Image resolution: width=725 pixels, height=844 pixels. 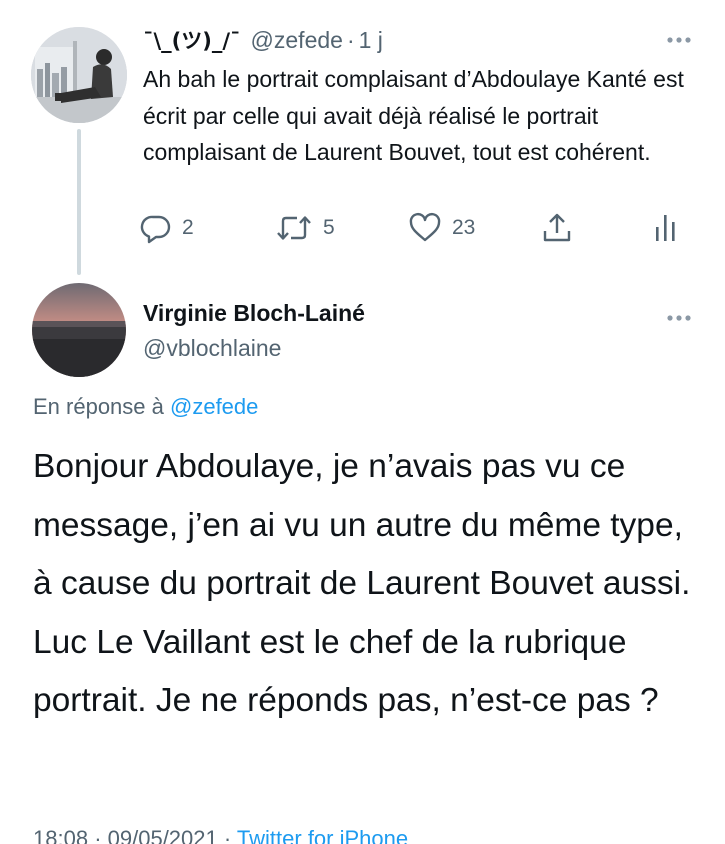 I want to click on parent-timestamp: 1 j, so click(x=371, y=40).